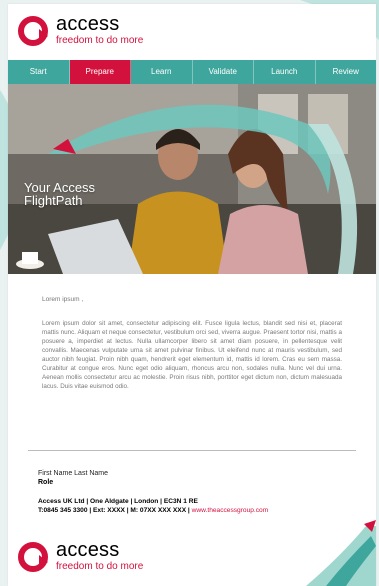 This screenshot has height=586, width=379. I want to click on footer-logo-icon, so click(33, 557).